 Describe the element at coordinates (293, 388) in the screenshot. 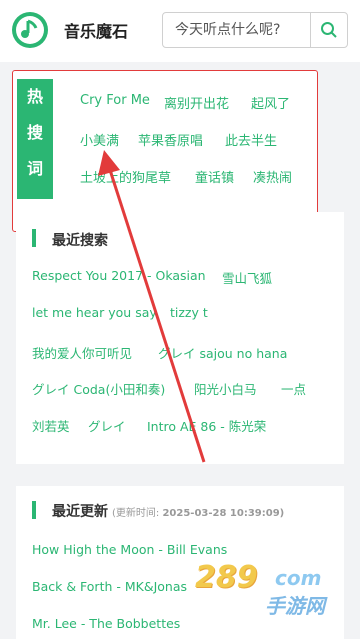

I see `recent-search-item: 一点` at that location.